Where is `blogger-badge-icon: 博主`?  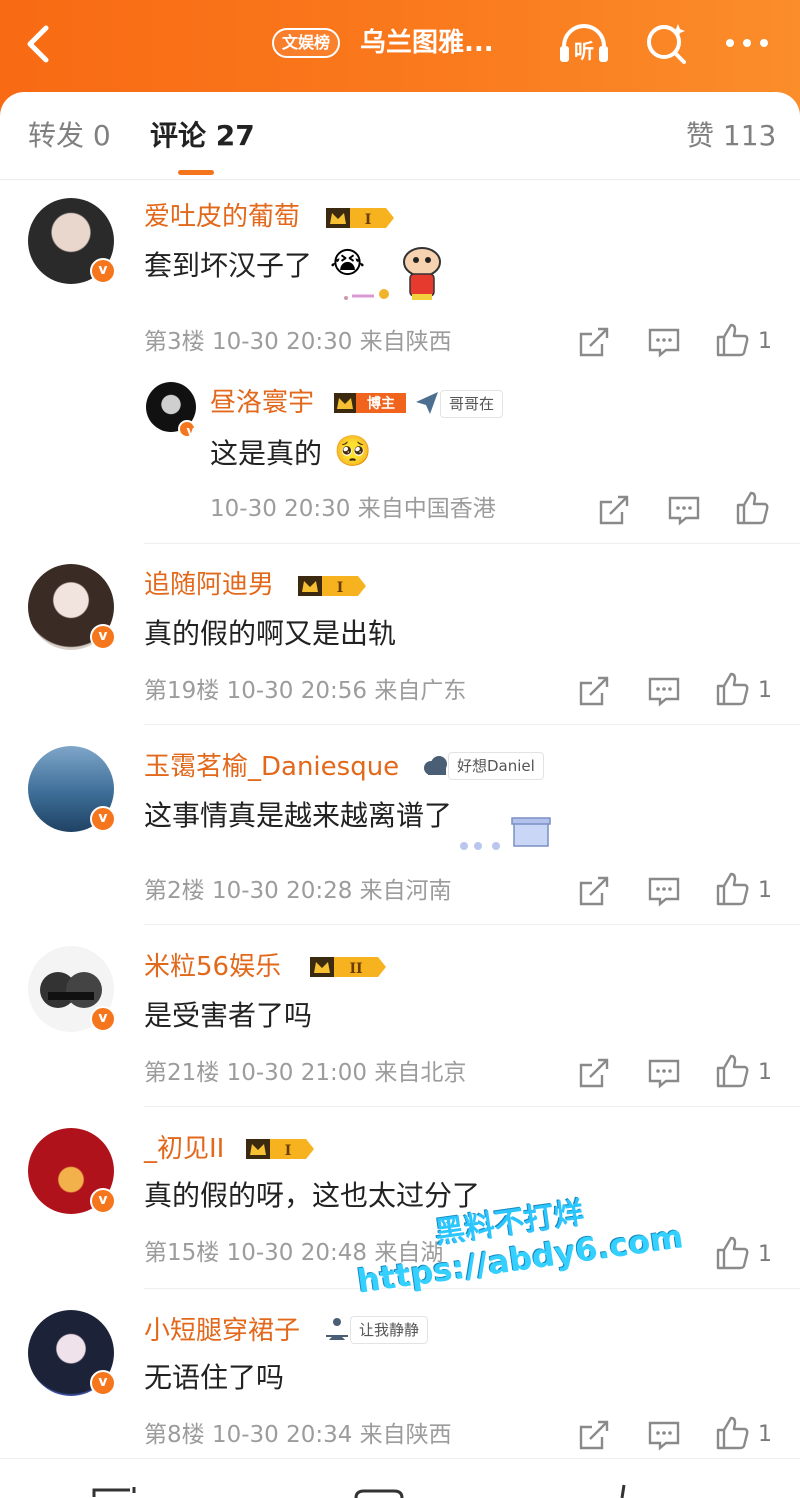
blogger-badge-icon: 博主 is located at coordinates (370, 403).